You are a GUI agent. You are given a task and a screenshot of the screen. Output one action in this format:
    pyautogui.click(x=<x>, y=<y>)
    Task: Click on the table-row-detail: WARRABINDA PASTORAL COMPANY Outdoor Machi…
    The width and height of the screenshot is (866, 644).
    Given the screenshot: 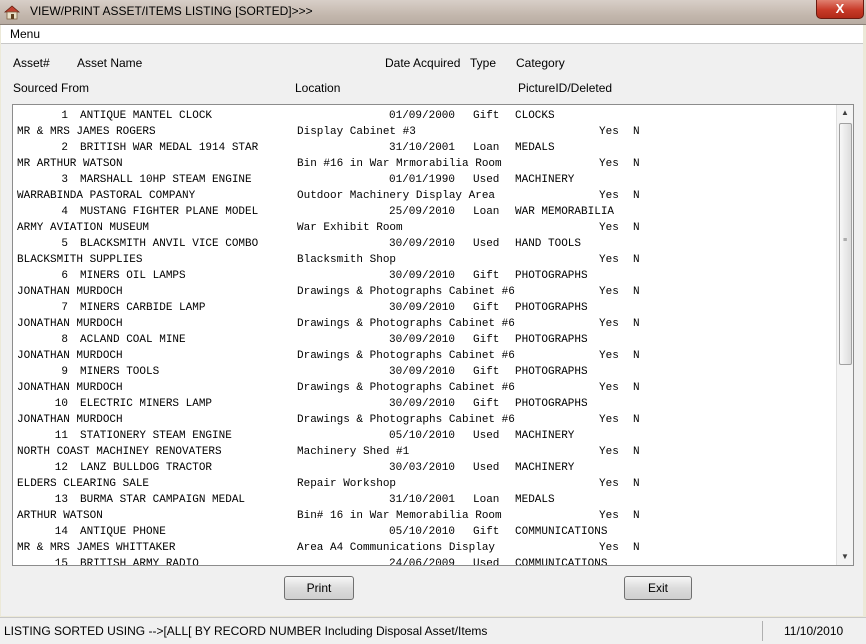 What is the action you would take?
    pyautogui.click(x=425, y=196)
    